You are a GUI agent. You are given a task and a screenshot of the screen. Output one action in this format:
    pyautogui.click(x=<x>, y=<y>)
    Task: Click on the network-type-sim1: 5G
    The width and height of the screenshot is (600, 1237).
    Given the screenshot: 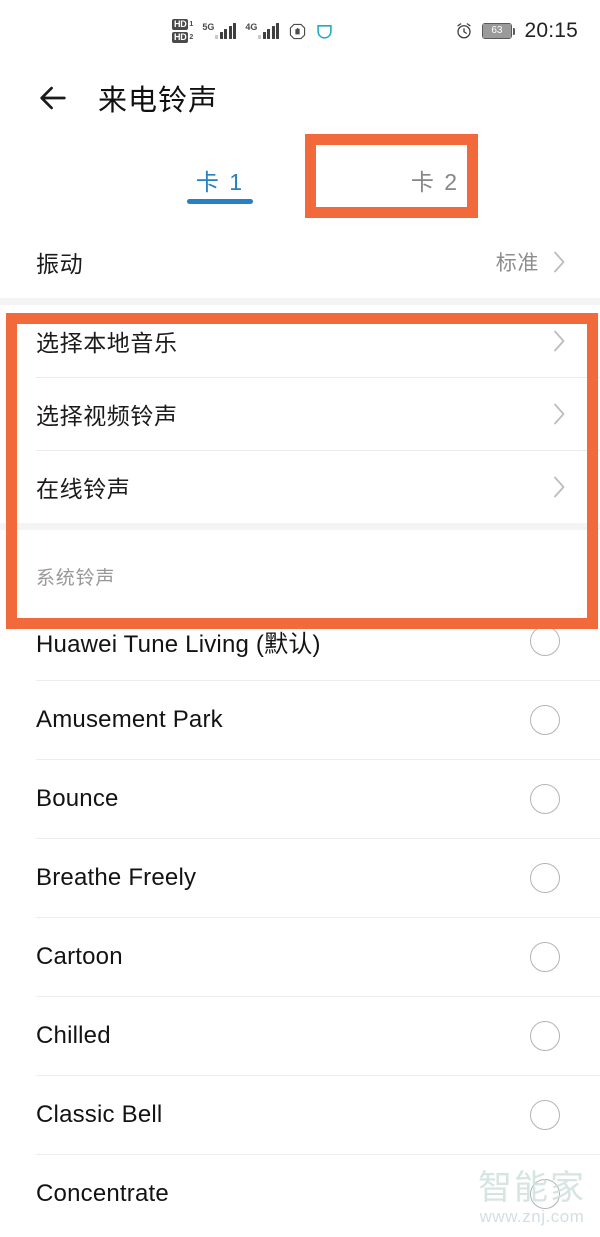 What is the action you would take?
    pyautogui.click(x=208, y=27)
    